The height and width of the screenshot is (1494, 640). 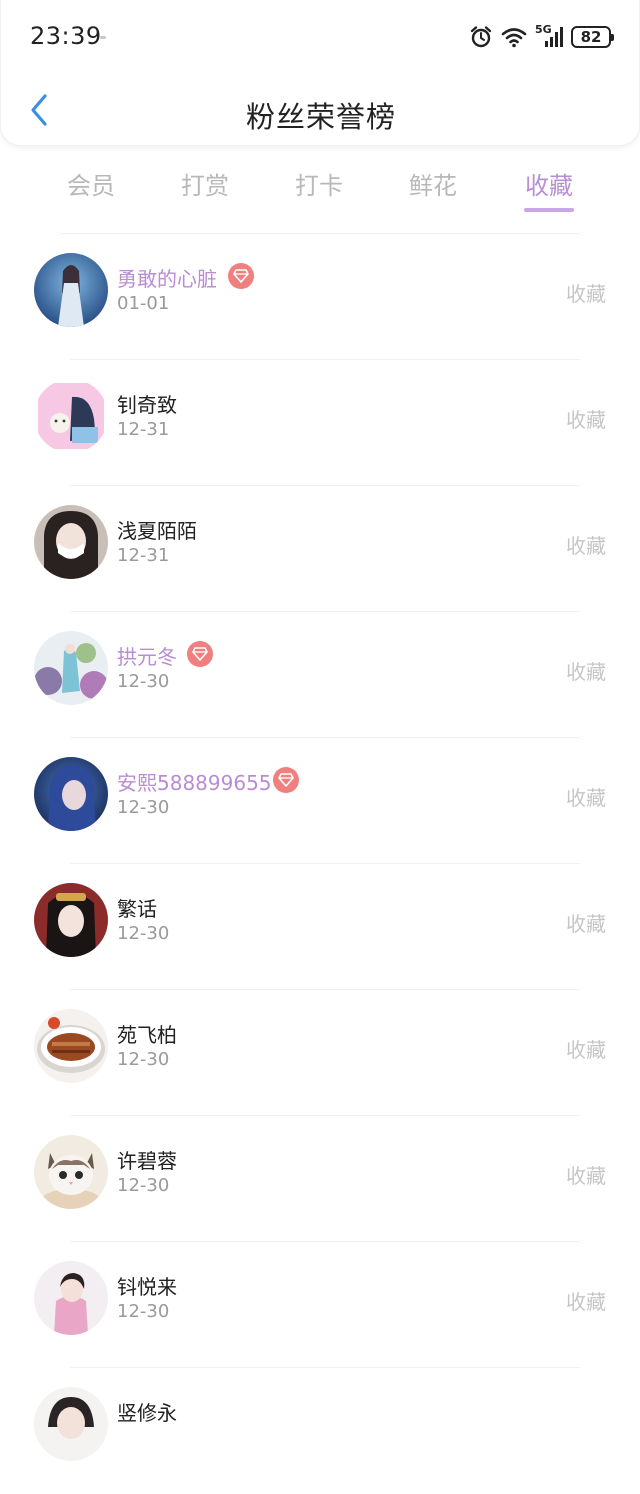 I want to click on list-item: 安熙588899655 12-30 收藏, so click(x=320, y=801).